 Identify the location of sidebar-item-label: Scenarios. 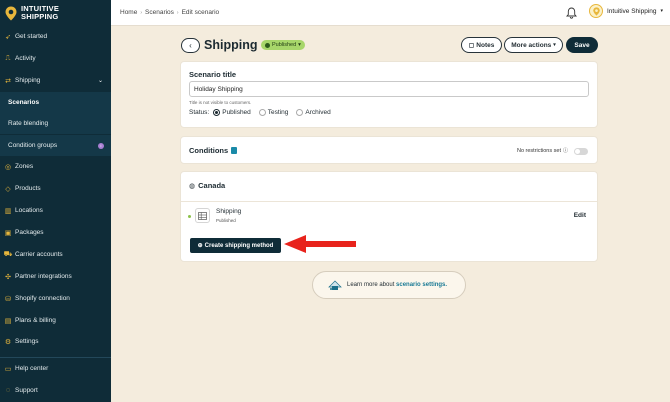
(24, 102).